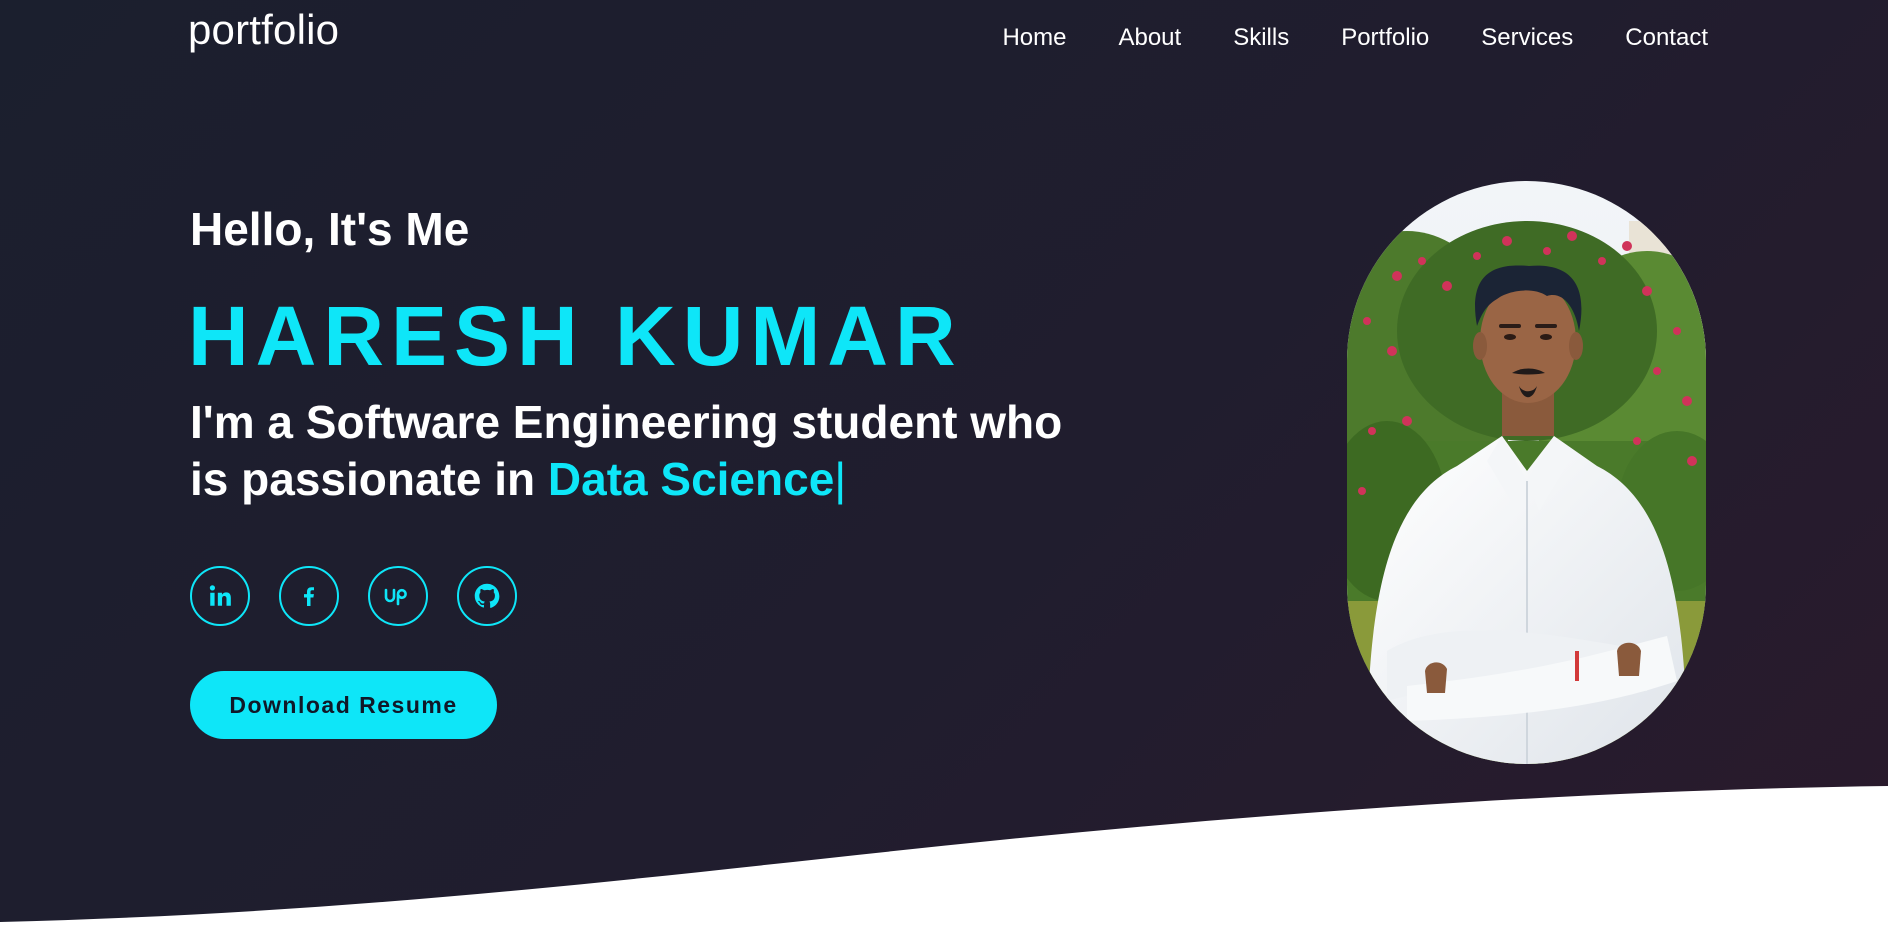  I want to click on github-link, so click(487, 596).